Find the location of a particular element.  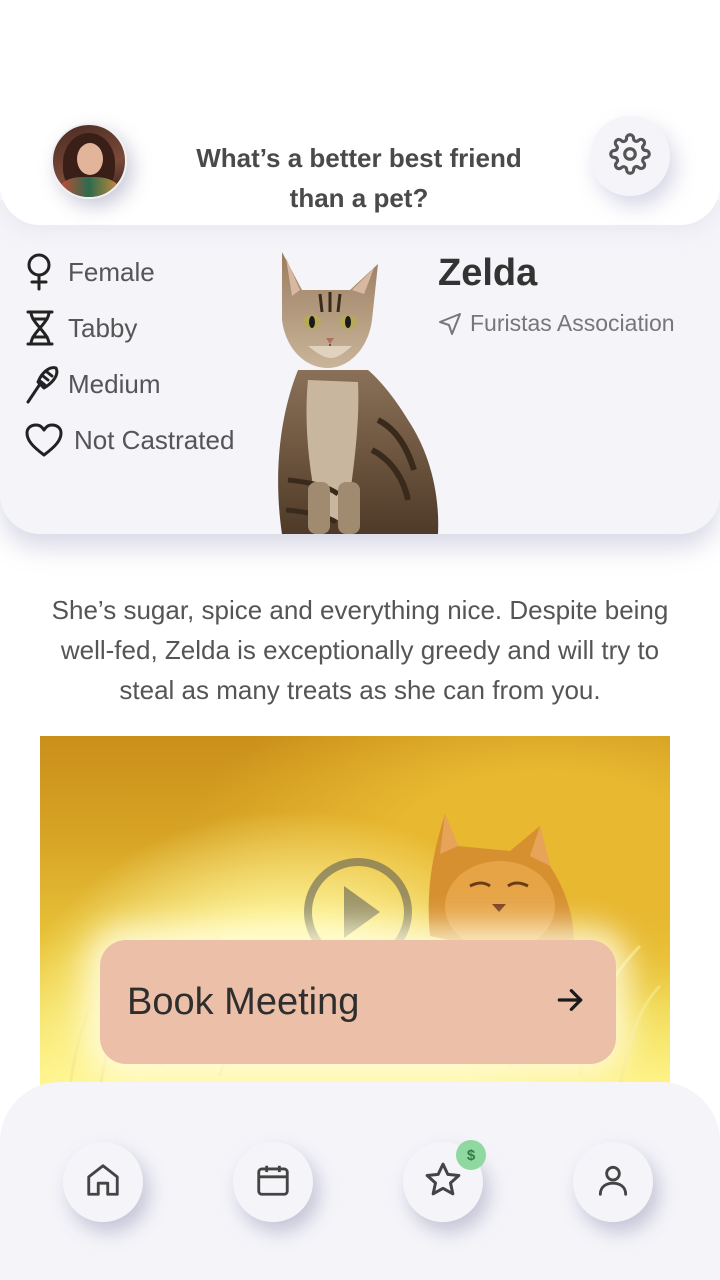

user-avatar is located at coordinates (89, 161).